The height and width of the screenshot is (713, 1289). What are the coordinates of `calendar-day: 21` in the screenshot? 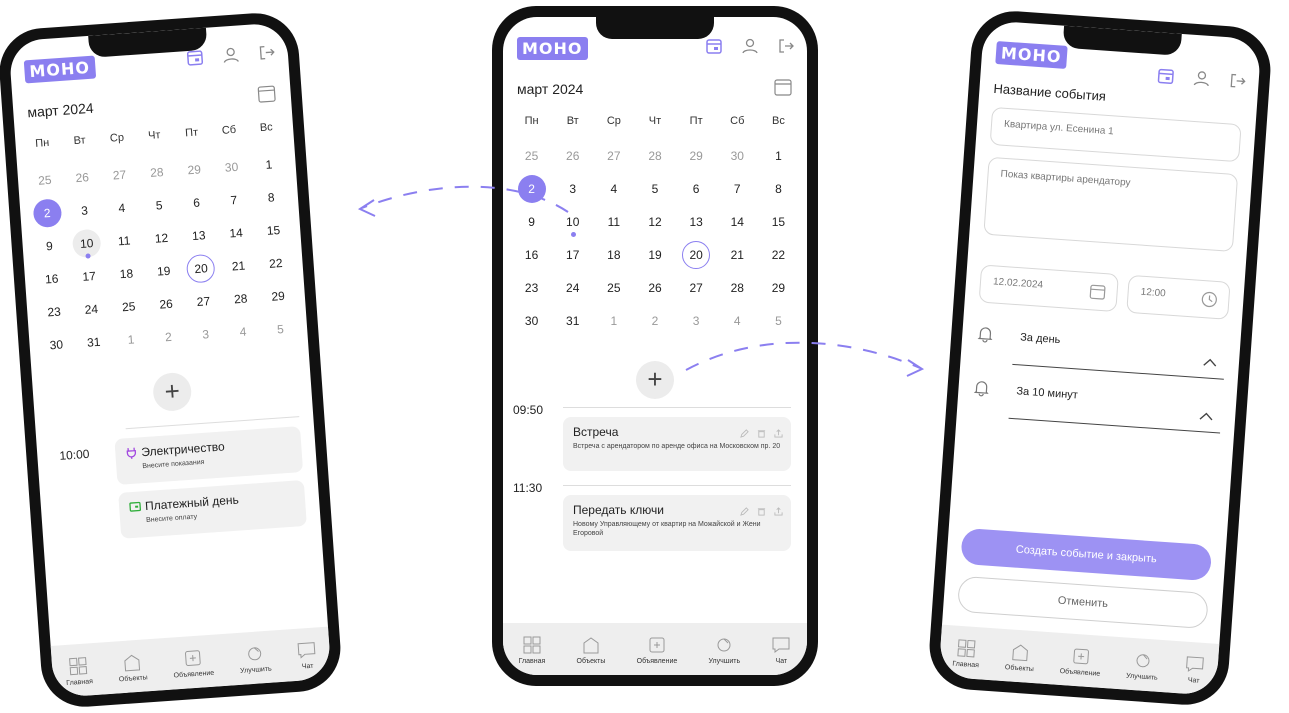 It's located at (238, 266).